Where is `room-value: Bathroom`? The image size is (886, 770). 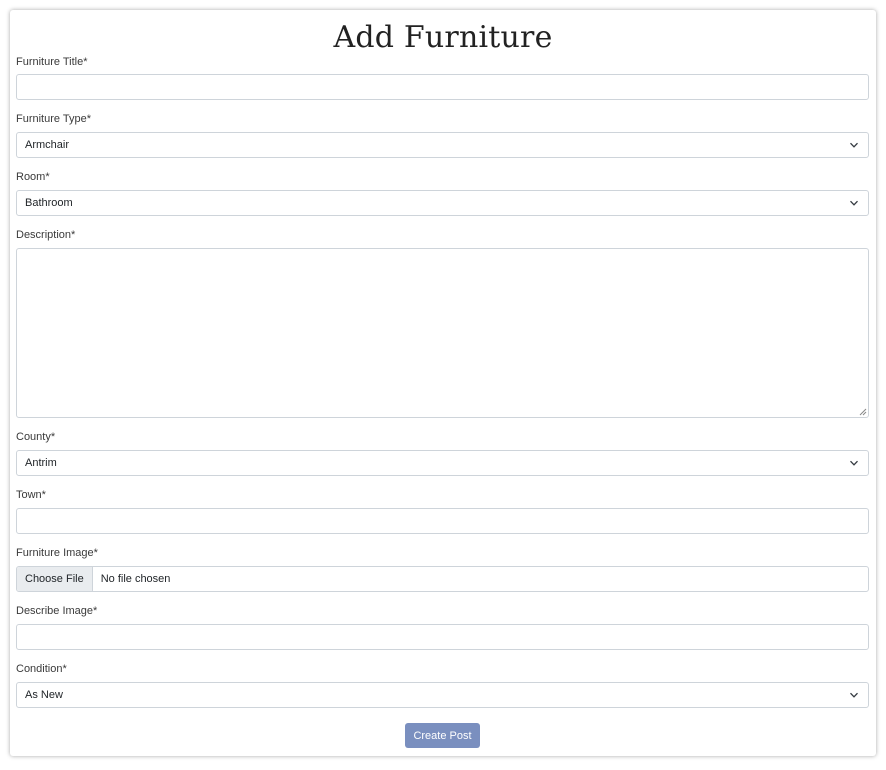 room-value: Bathroom is located at coordinates (49, 203).